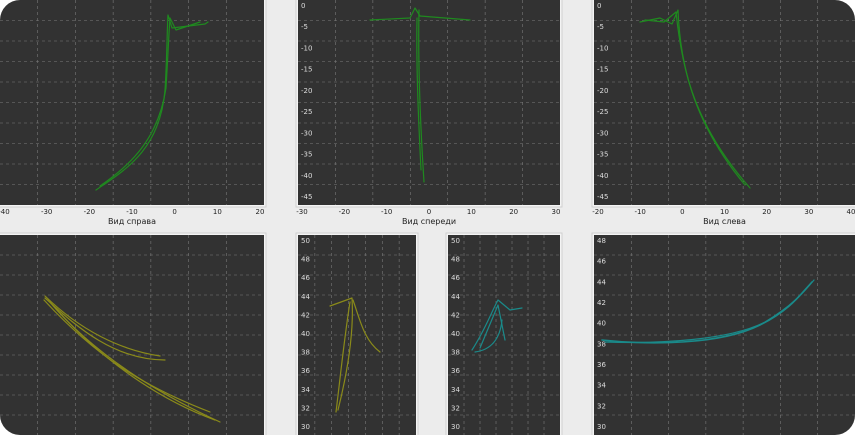 This screenshot has height=435, width=855. What do you see at coordinates (5, 212) in the screenshot?
I see `x-tick-label: -40` at bounding box center [5, 212].